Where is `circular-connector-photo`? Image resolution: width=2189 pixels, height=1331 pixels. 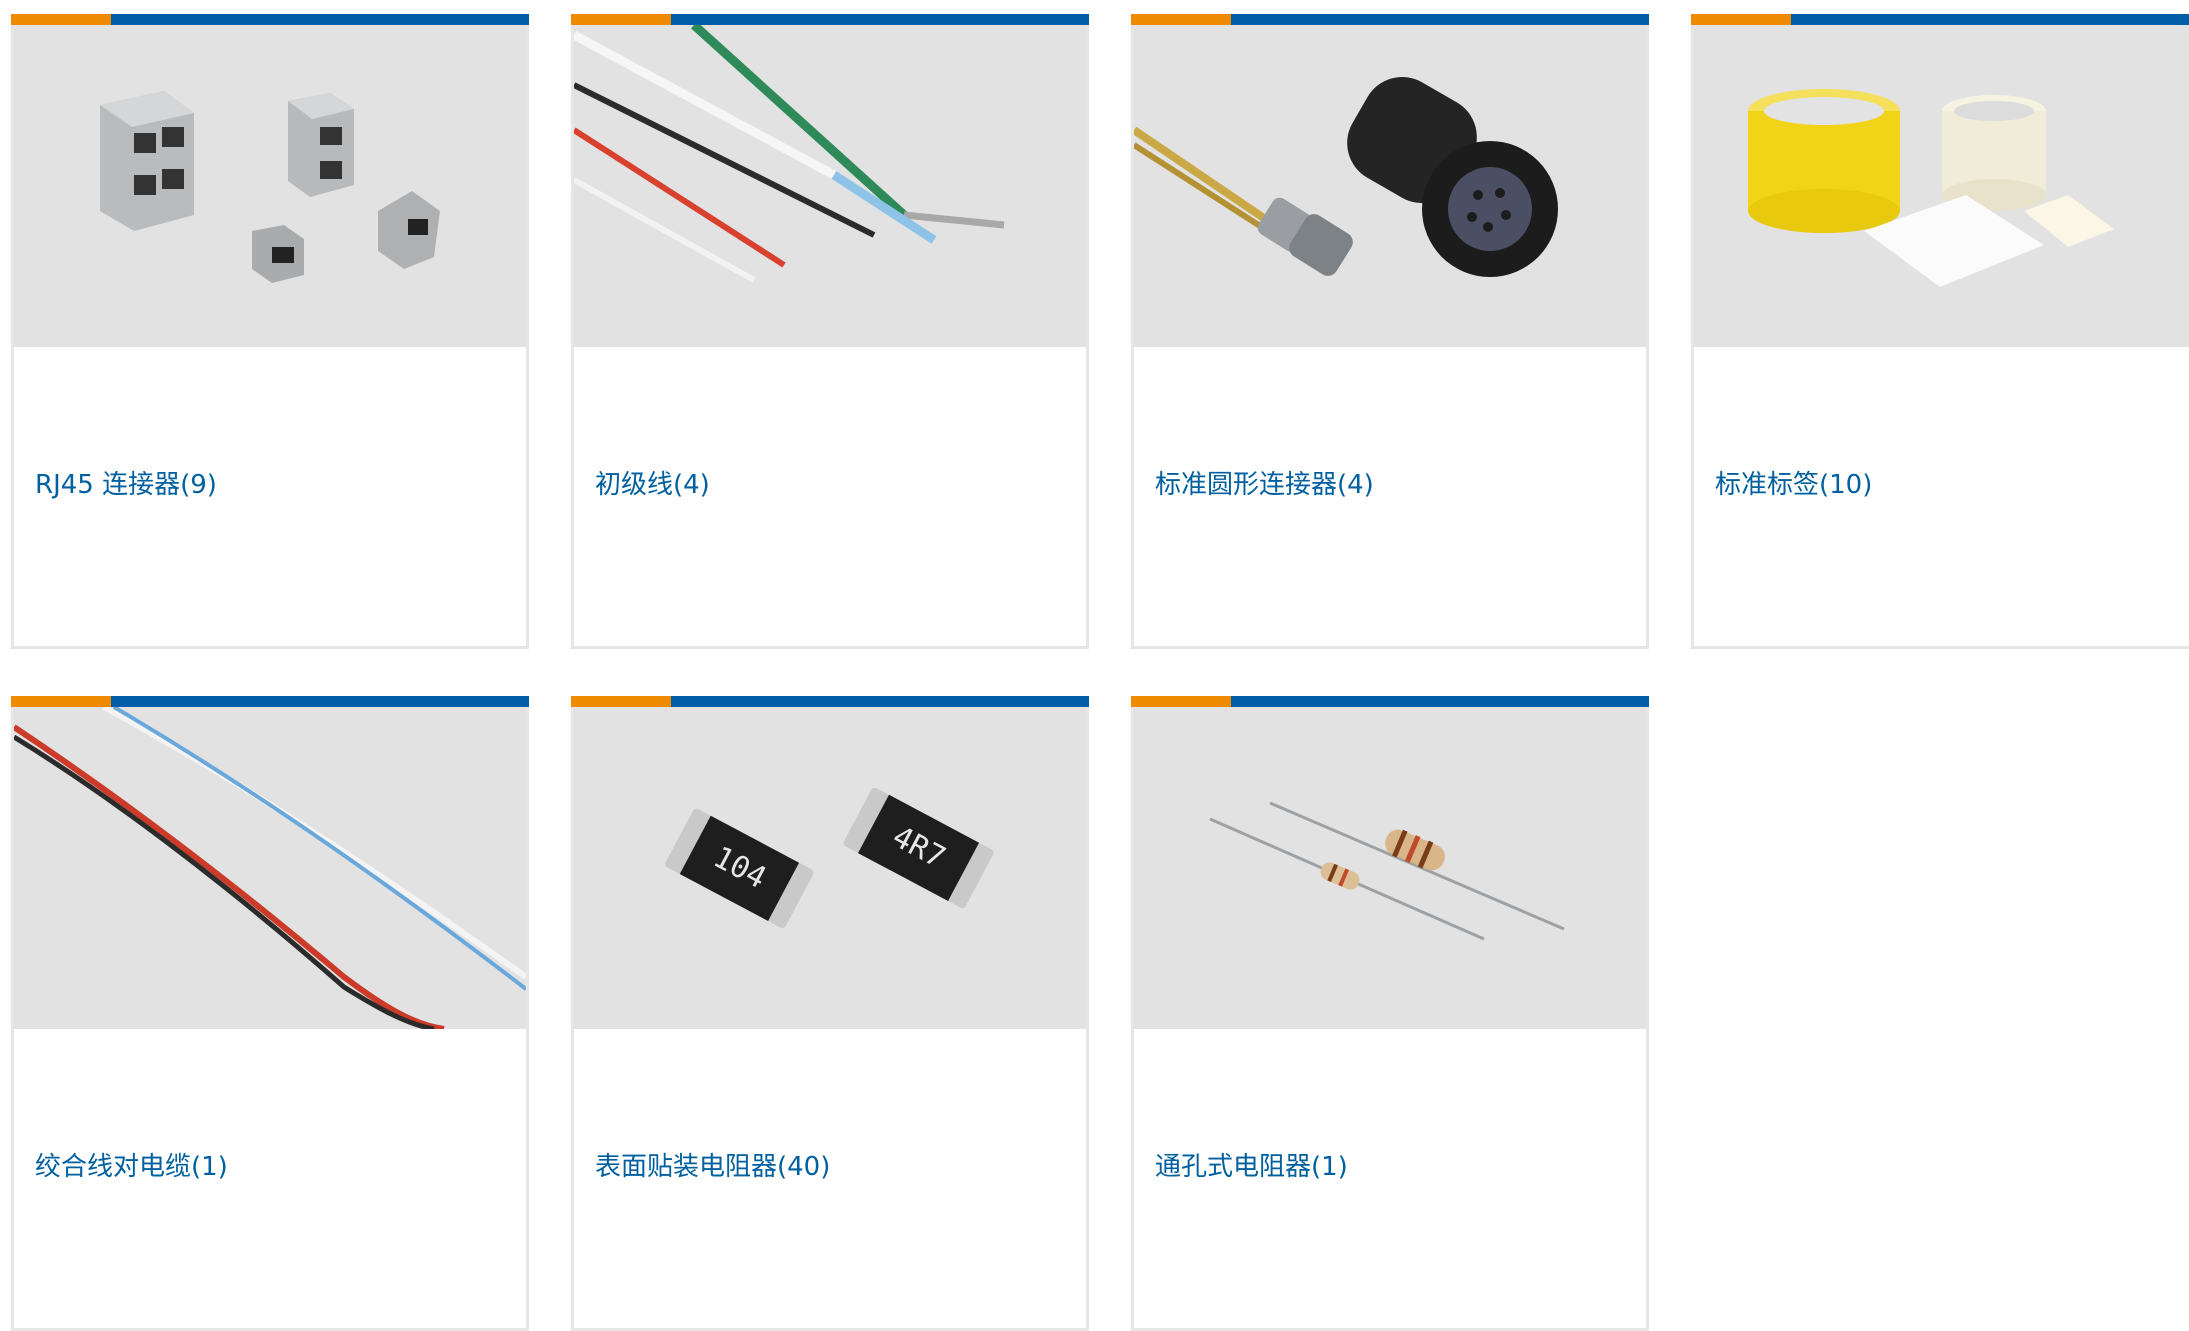
circular-connector-photo is located at coordinates (1390, 186).